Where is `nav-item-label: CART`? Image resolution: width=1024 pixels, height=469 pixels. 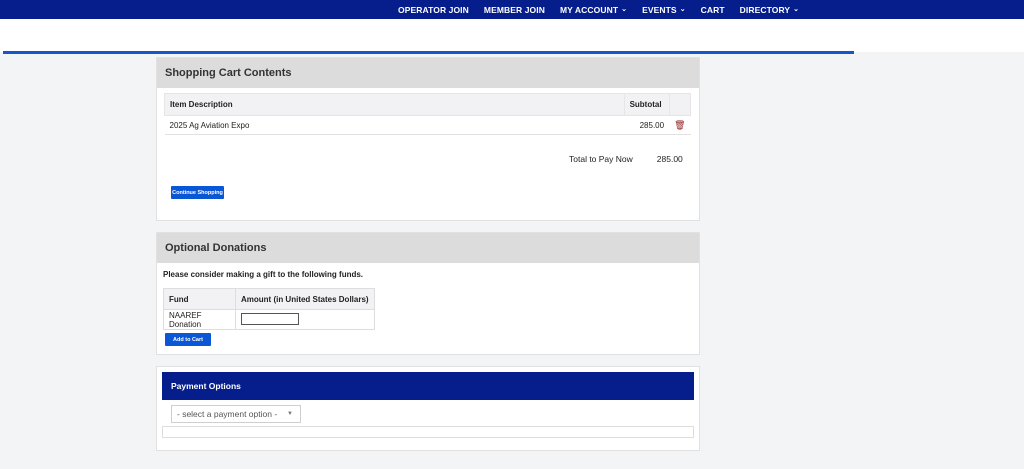 nav-item-label: CART is located at coordinates (712, 9).